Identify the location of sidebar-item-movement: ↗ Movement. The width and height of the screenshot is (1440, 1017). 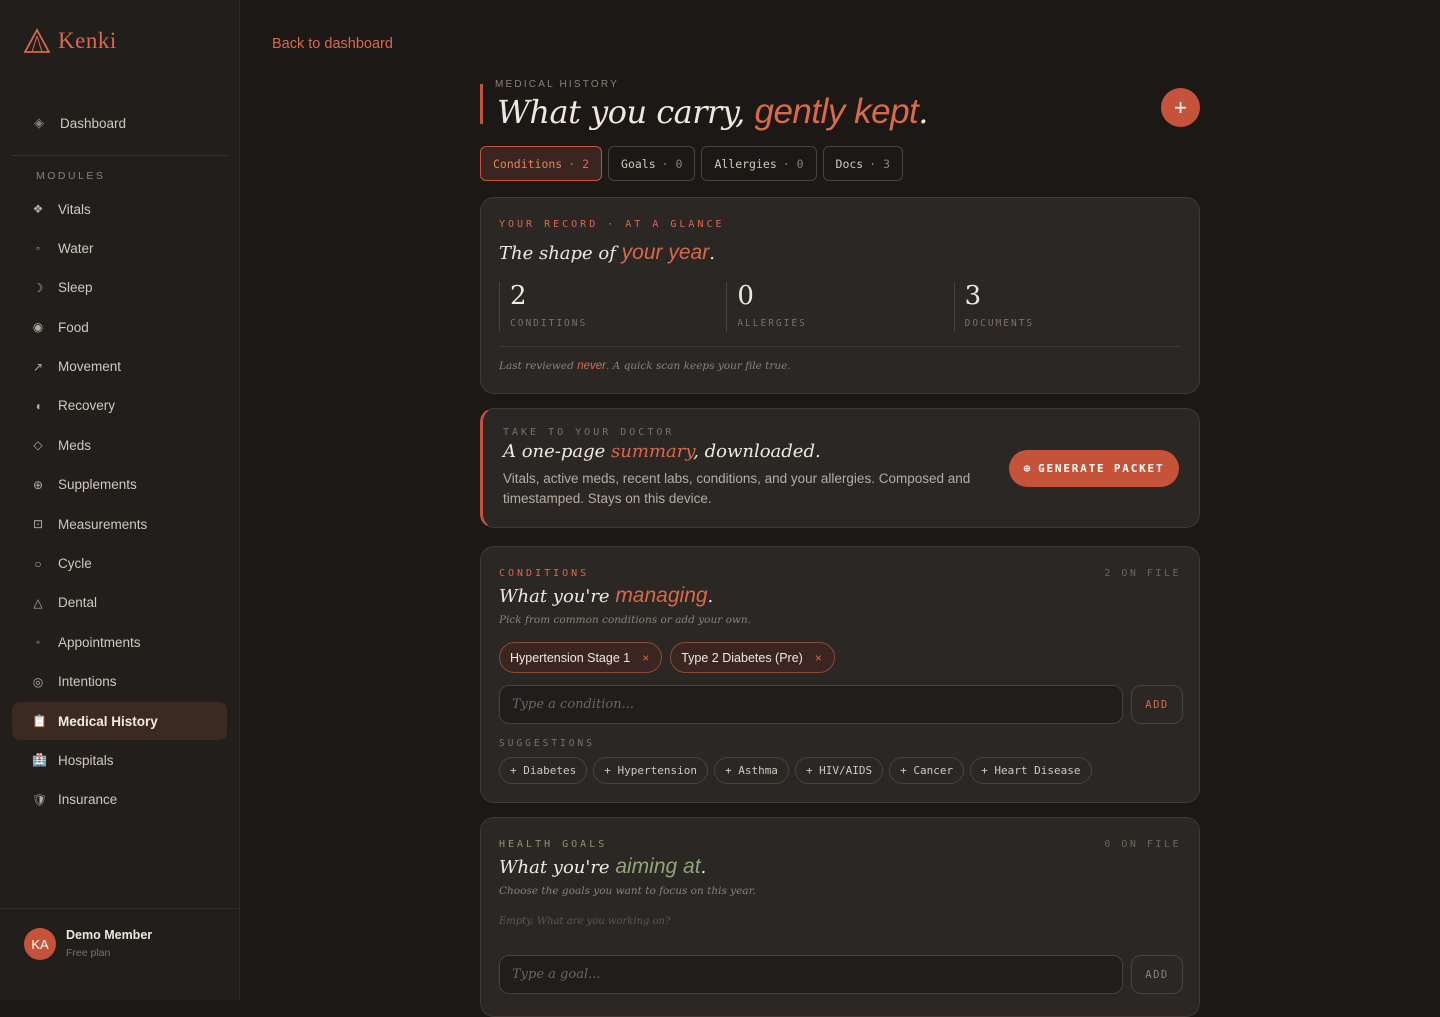
(119, 367).